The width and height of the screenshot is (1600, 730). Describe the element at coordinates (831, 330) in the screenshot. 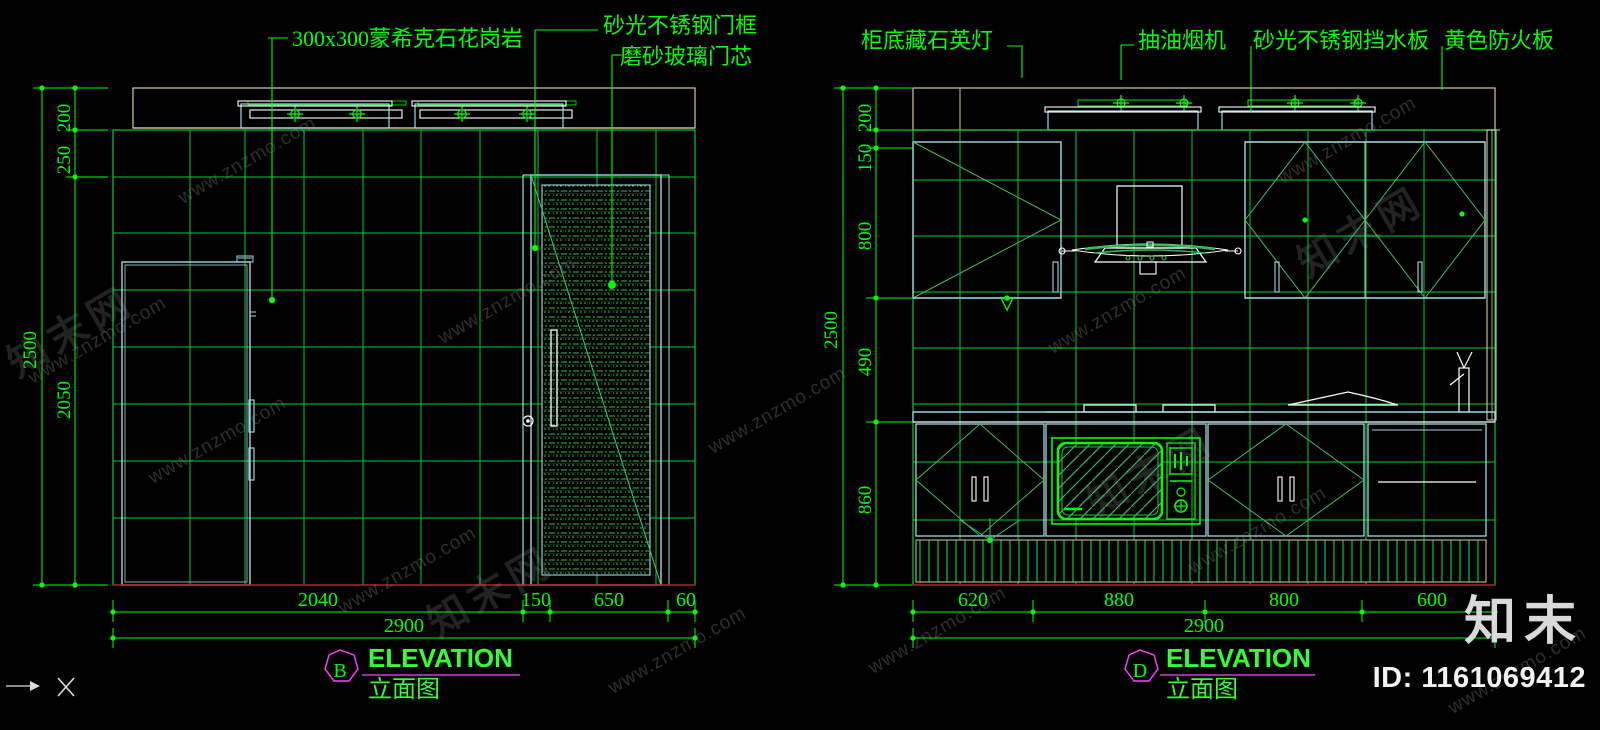

I see `dim-right-v-overall: 2500` at that location.